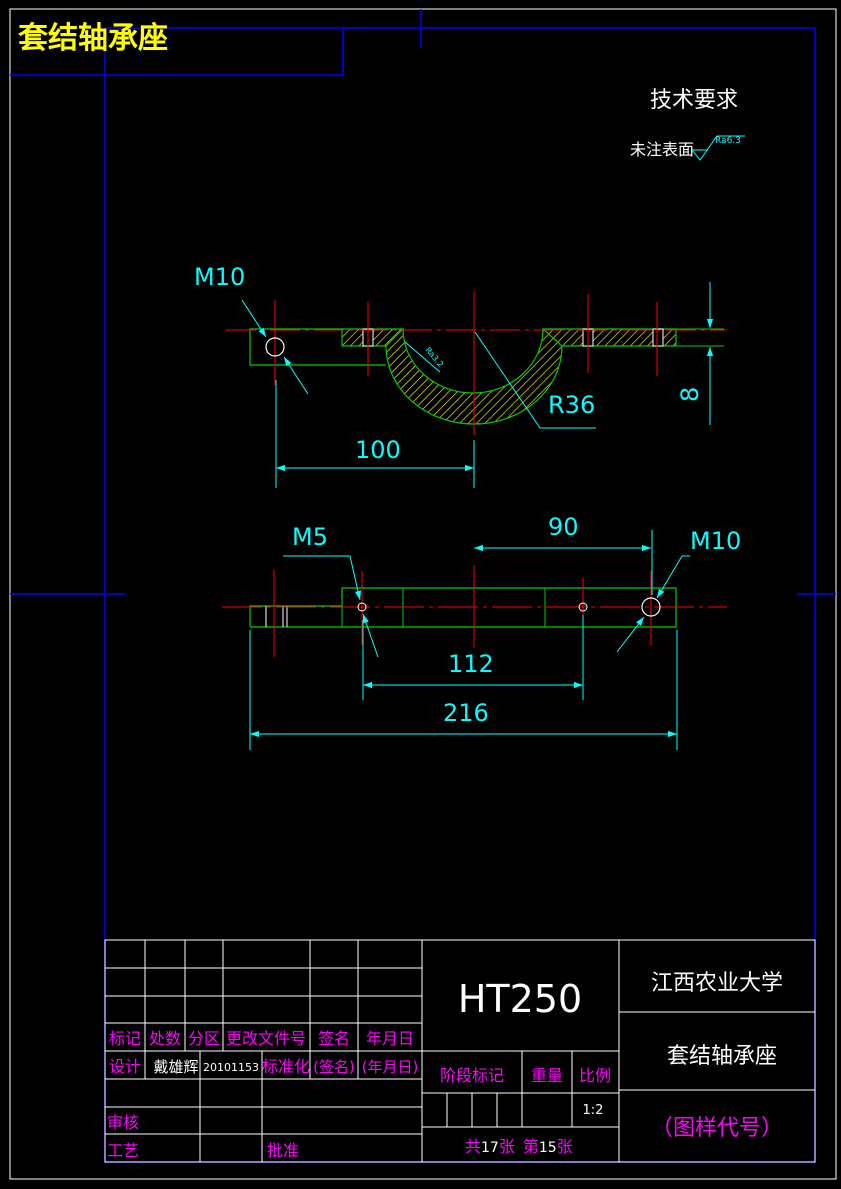  Describe the element at coordinates (728, 141) in the screenshot. I see `roughness-value: Ra6.3` at that location.